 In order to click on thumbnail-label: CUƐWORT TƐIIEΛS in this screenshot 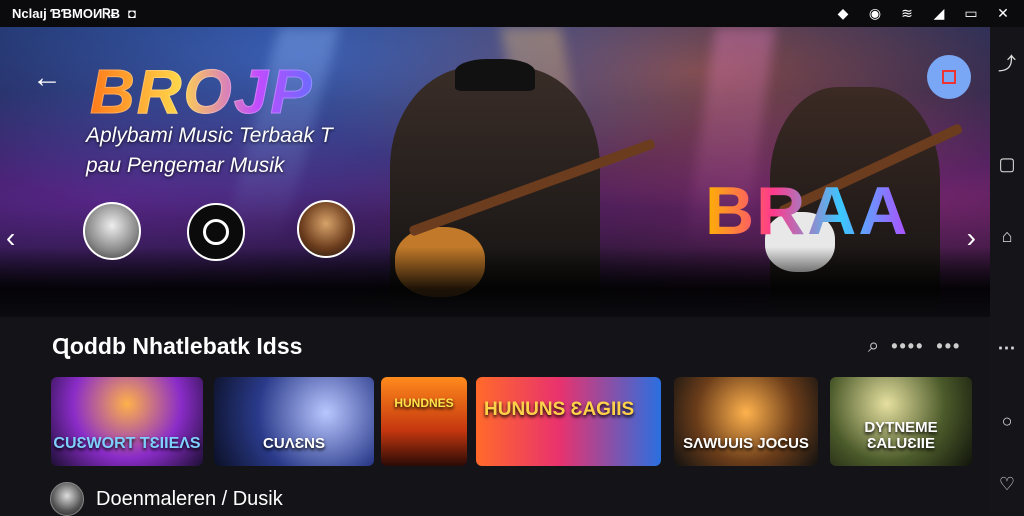, I will do `click(127, 443)`.